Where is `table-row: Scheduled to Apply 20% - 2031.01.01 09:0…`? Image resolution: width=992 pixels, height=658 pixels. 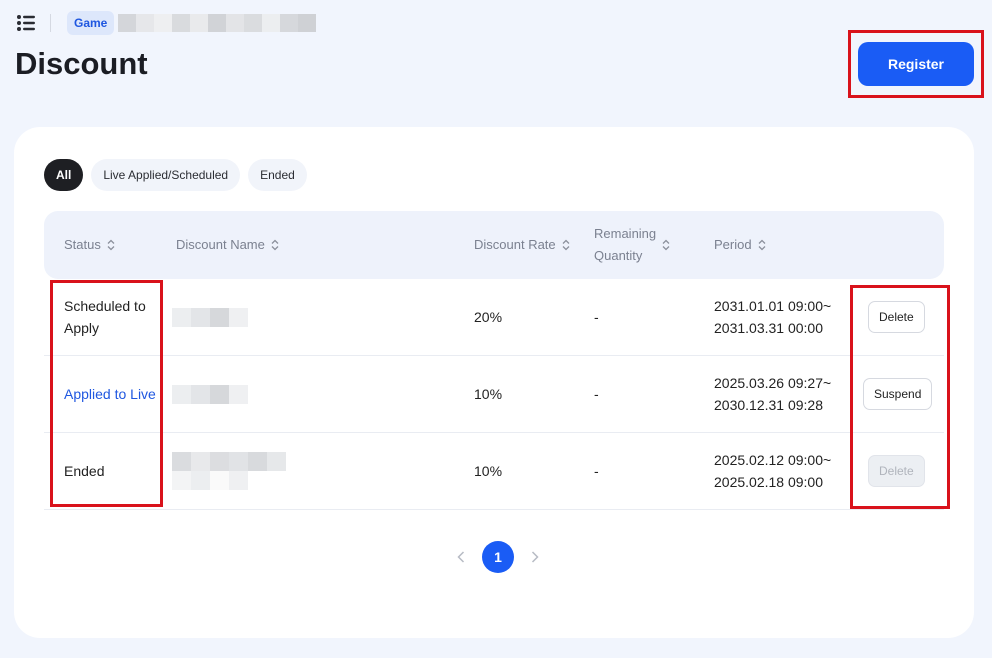
table-row: Scheduled to Apply 20% - 2031.01.01 09:0… is located at coordinates (494, 317).